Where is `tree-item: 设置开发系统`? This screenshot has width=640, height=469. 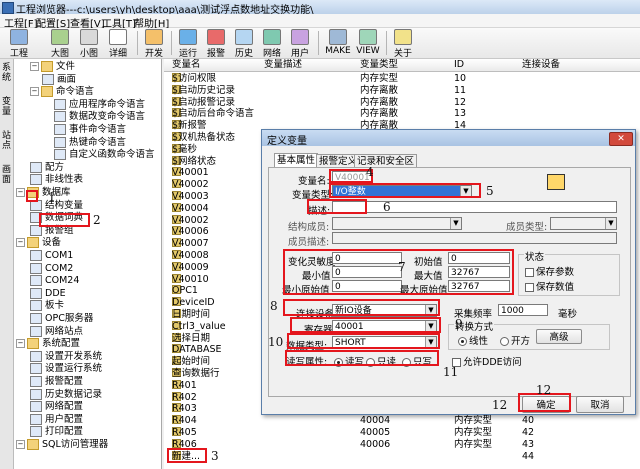
tree-item: 设置开发系统 is located at coordinates (66, 356).